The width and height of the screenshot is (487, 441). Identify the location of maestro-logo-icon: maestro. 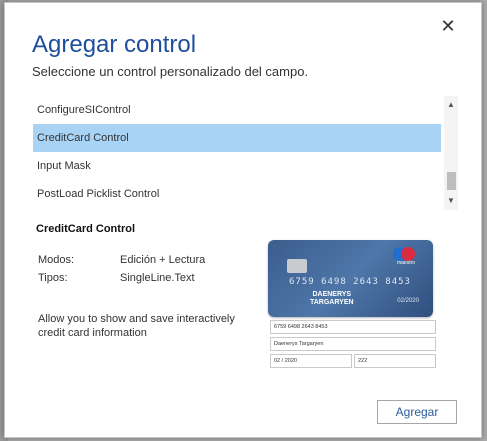
(406, 258).